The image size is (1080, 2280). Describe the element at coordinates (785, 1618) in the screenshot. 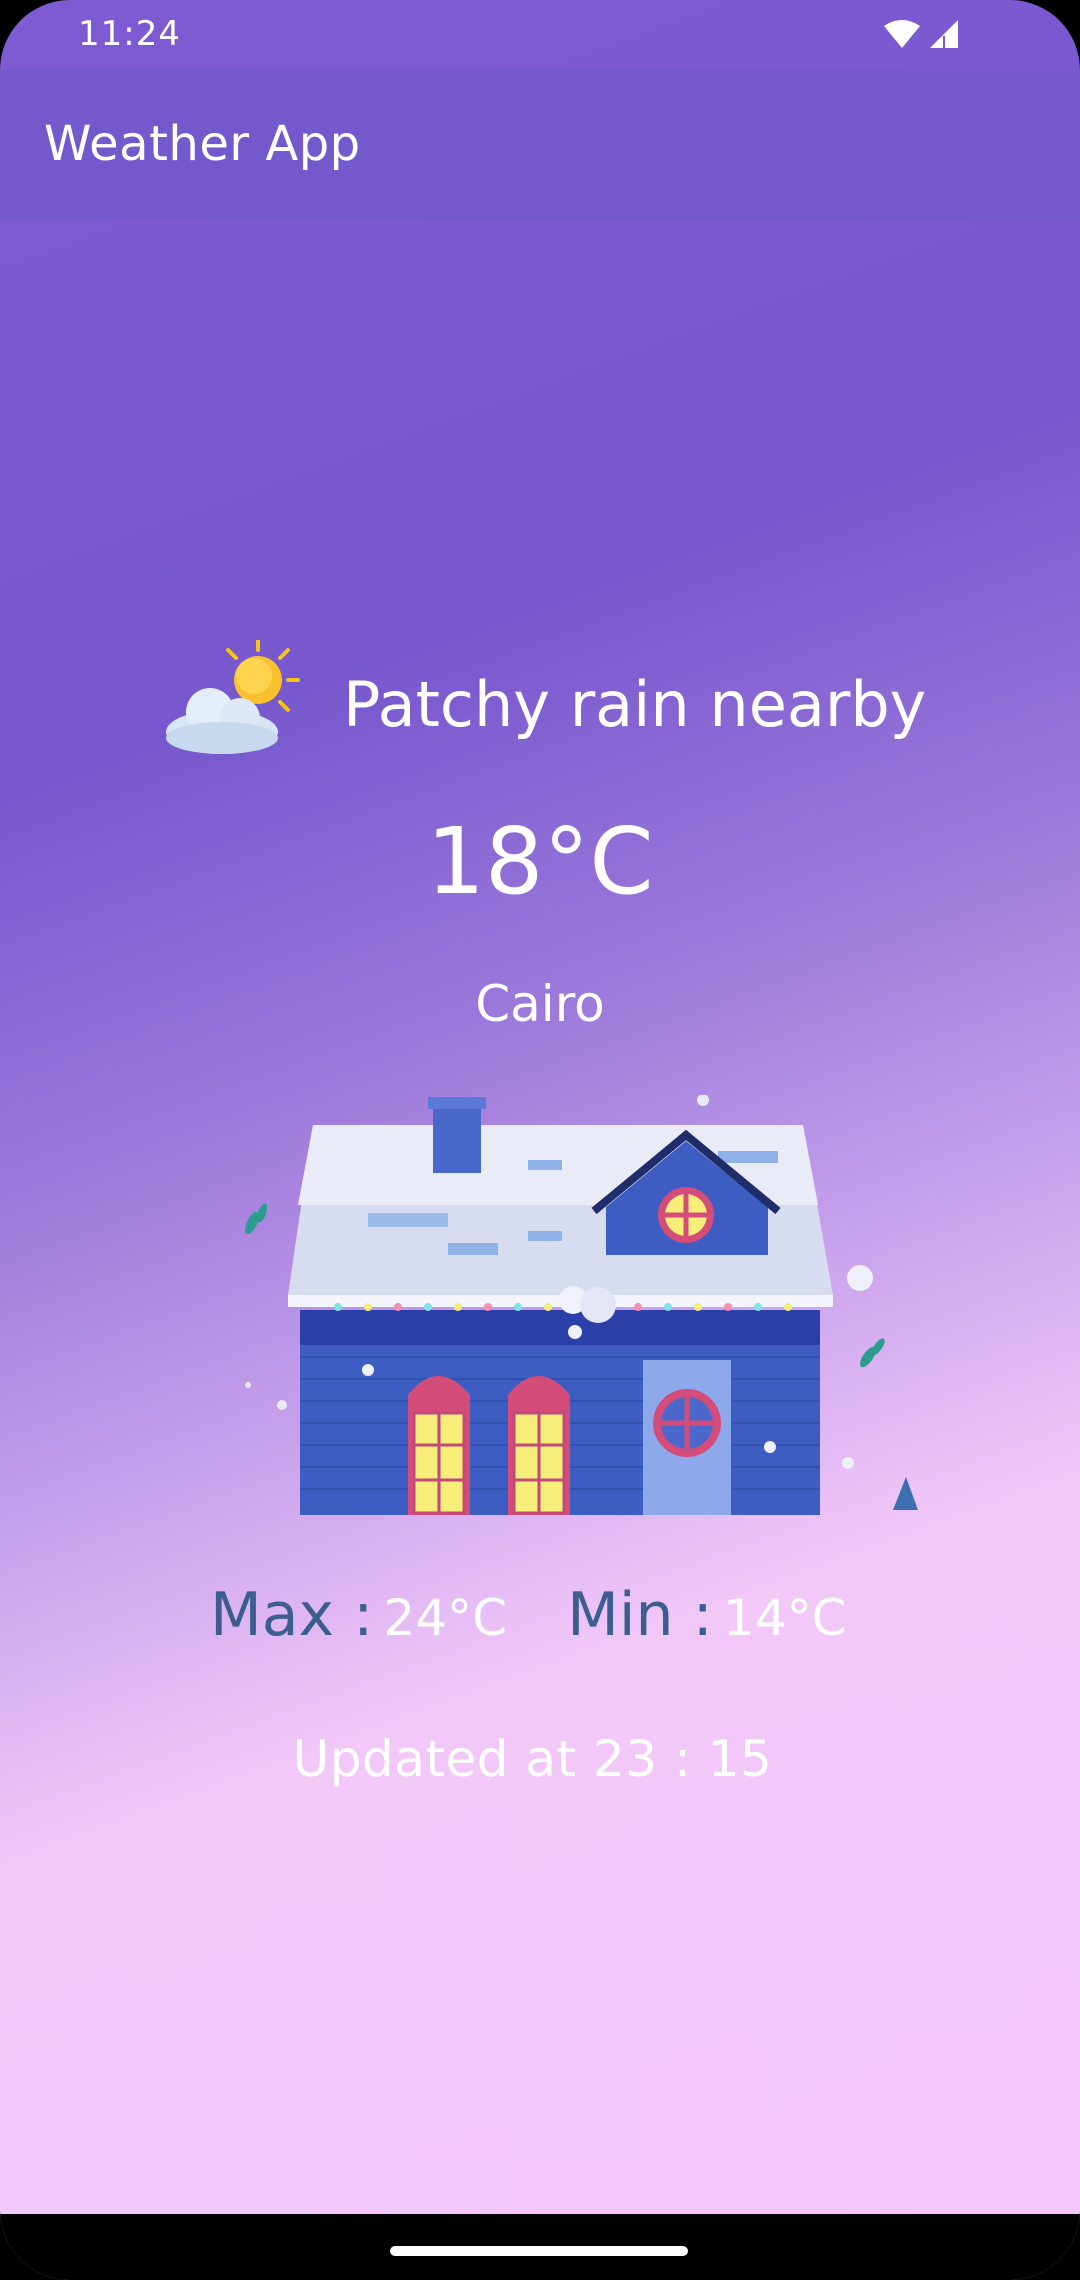

I see `min-temperature: 14°C` at that location.